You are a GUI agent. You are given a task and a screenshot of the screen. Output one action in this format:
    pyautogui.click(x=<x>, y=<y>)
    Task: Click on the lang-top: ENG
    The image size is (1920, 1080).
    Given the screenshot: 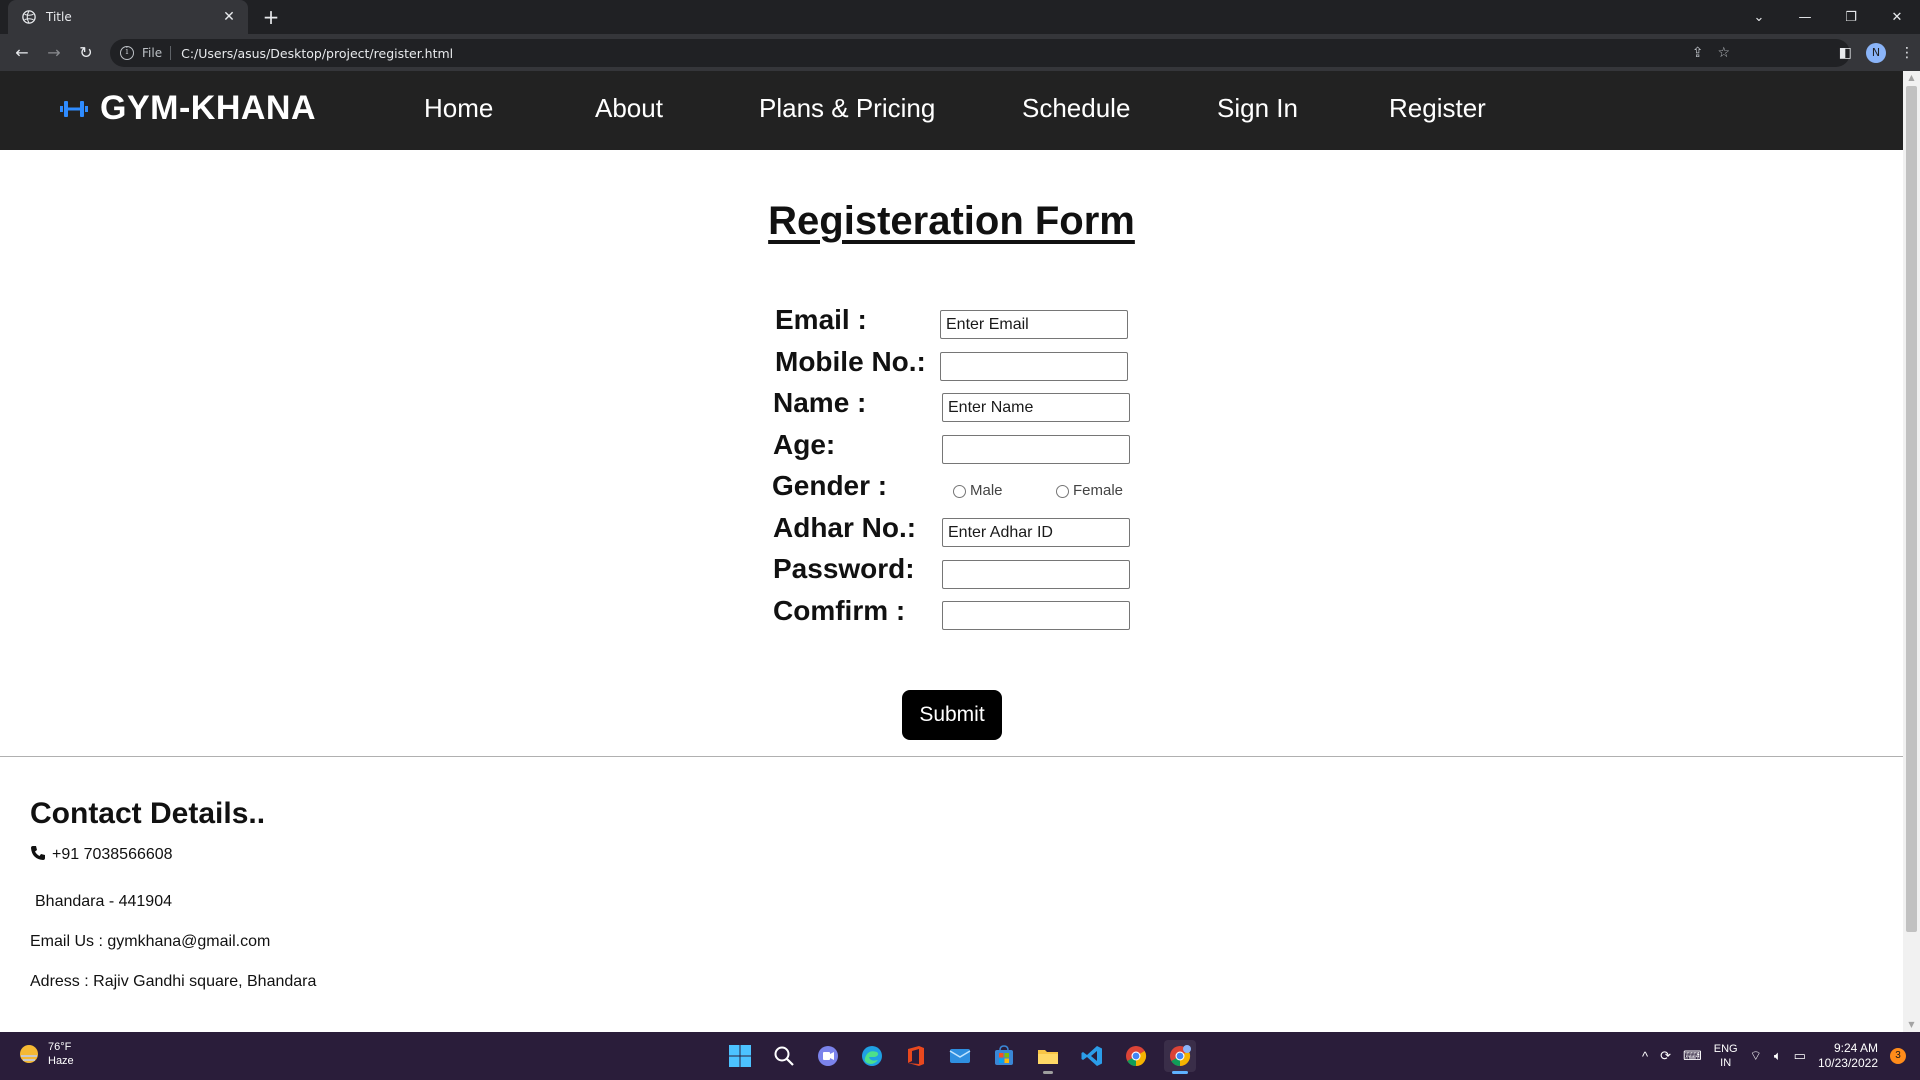 What is the action you would take?
    pyautogui.click(x=1725, y=1049)
    